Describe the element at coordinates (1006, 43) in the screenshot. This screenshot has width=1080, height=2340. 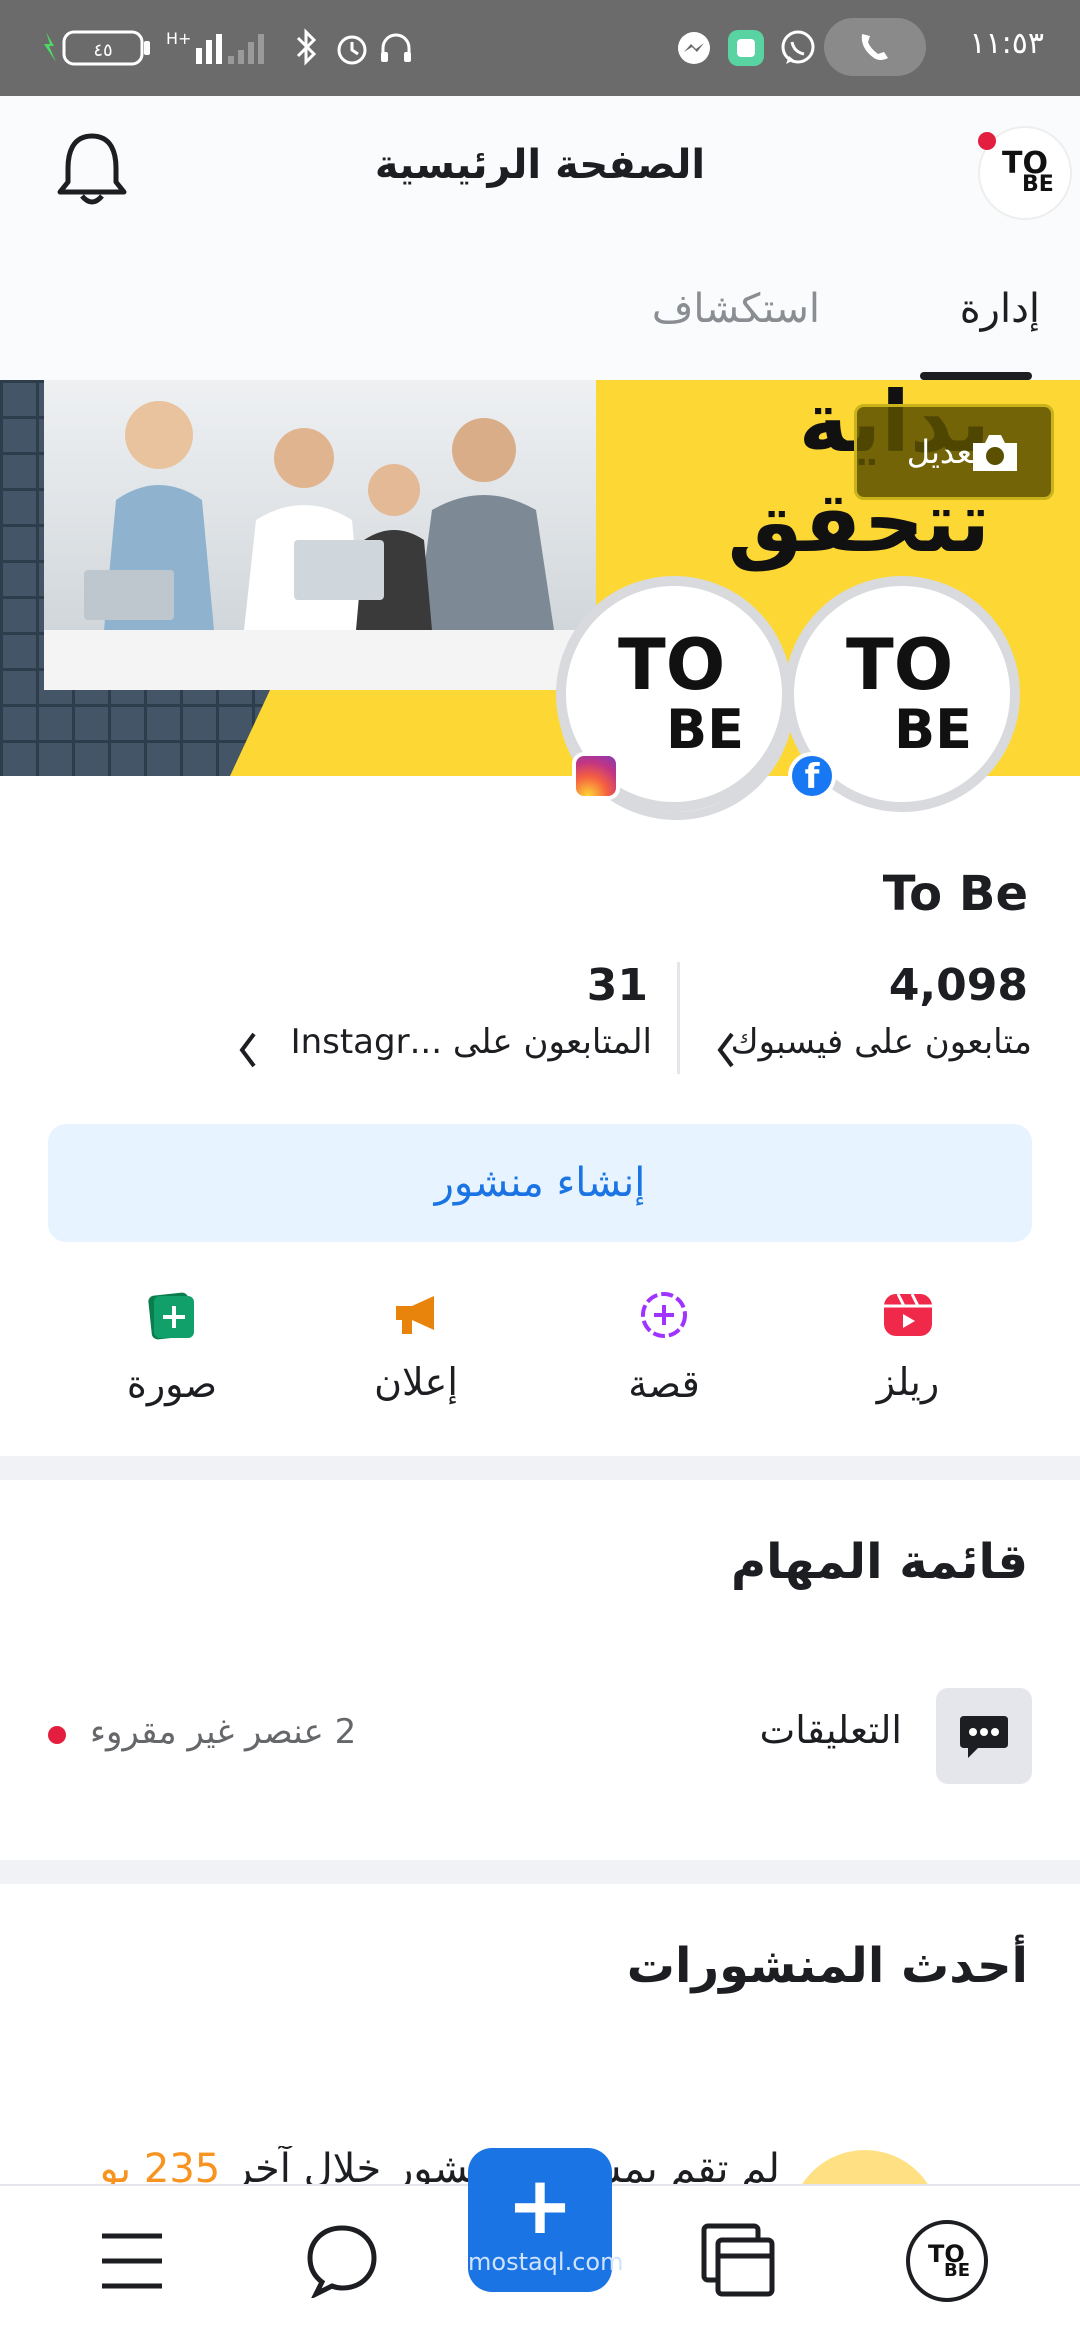
I see `clock: ١١:٥٣` at that location.